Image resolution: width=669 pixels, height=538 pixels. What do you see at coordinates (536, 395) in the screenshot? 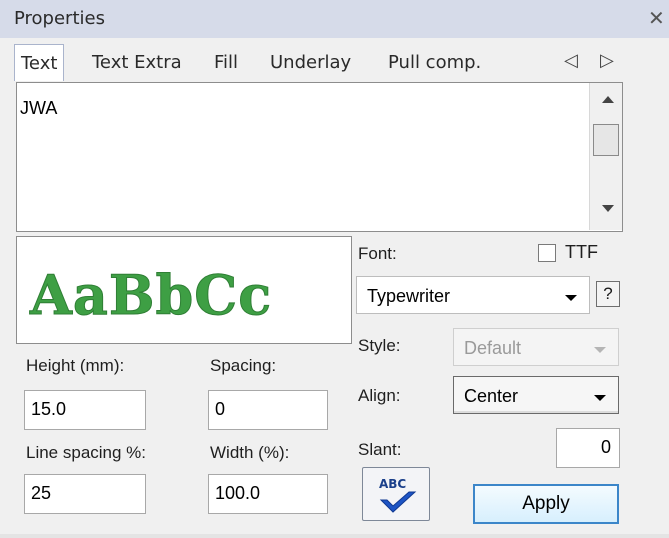
I see `align-select: Center` at bounding box center [536, 395].